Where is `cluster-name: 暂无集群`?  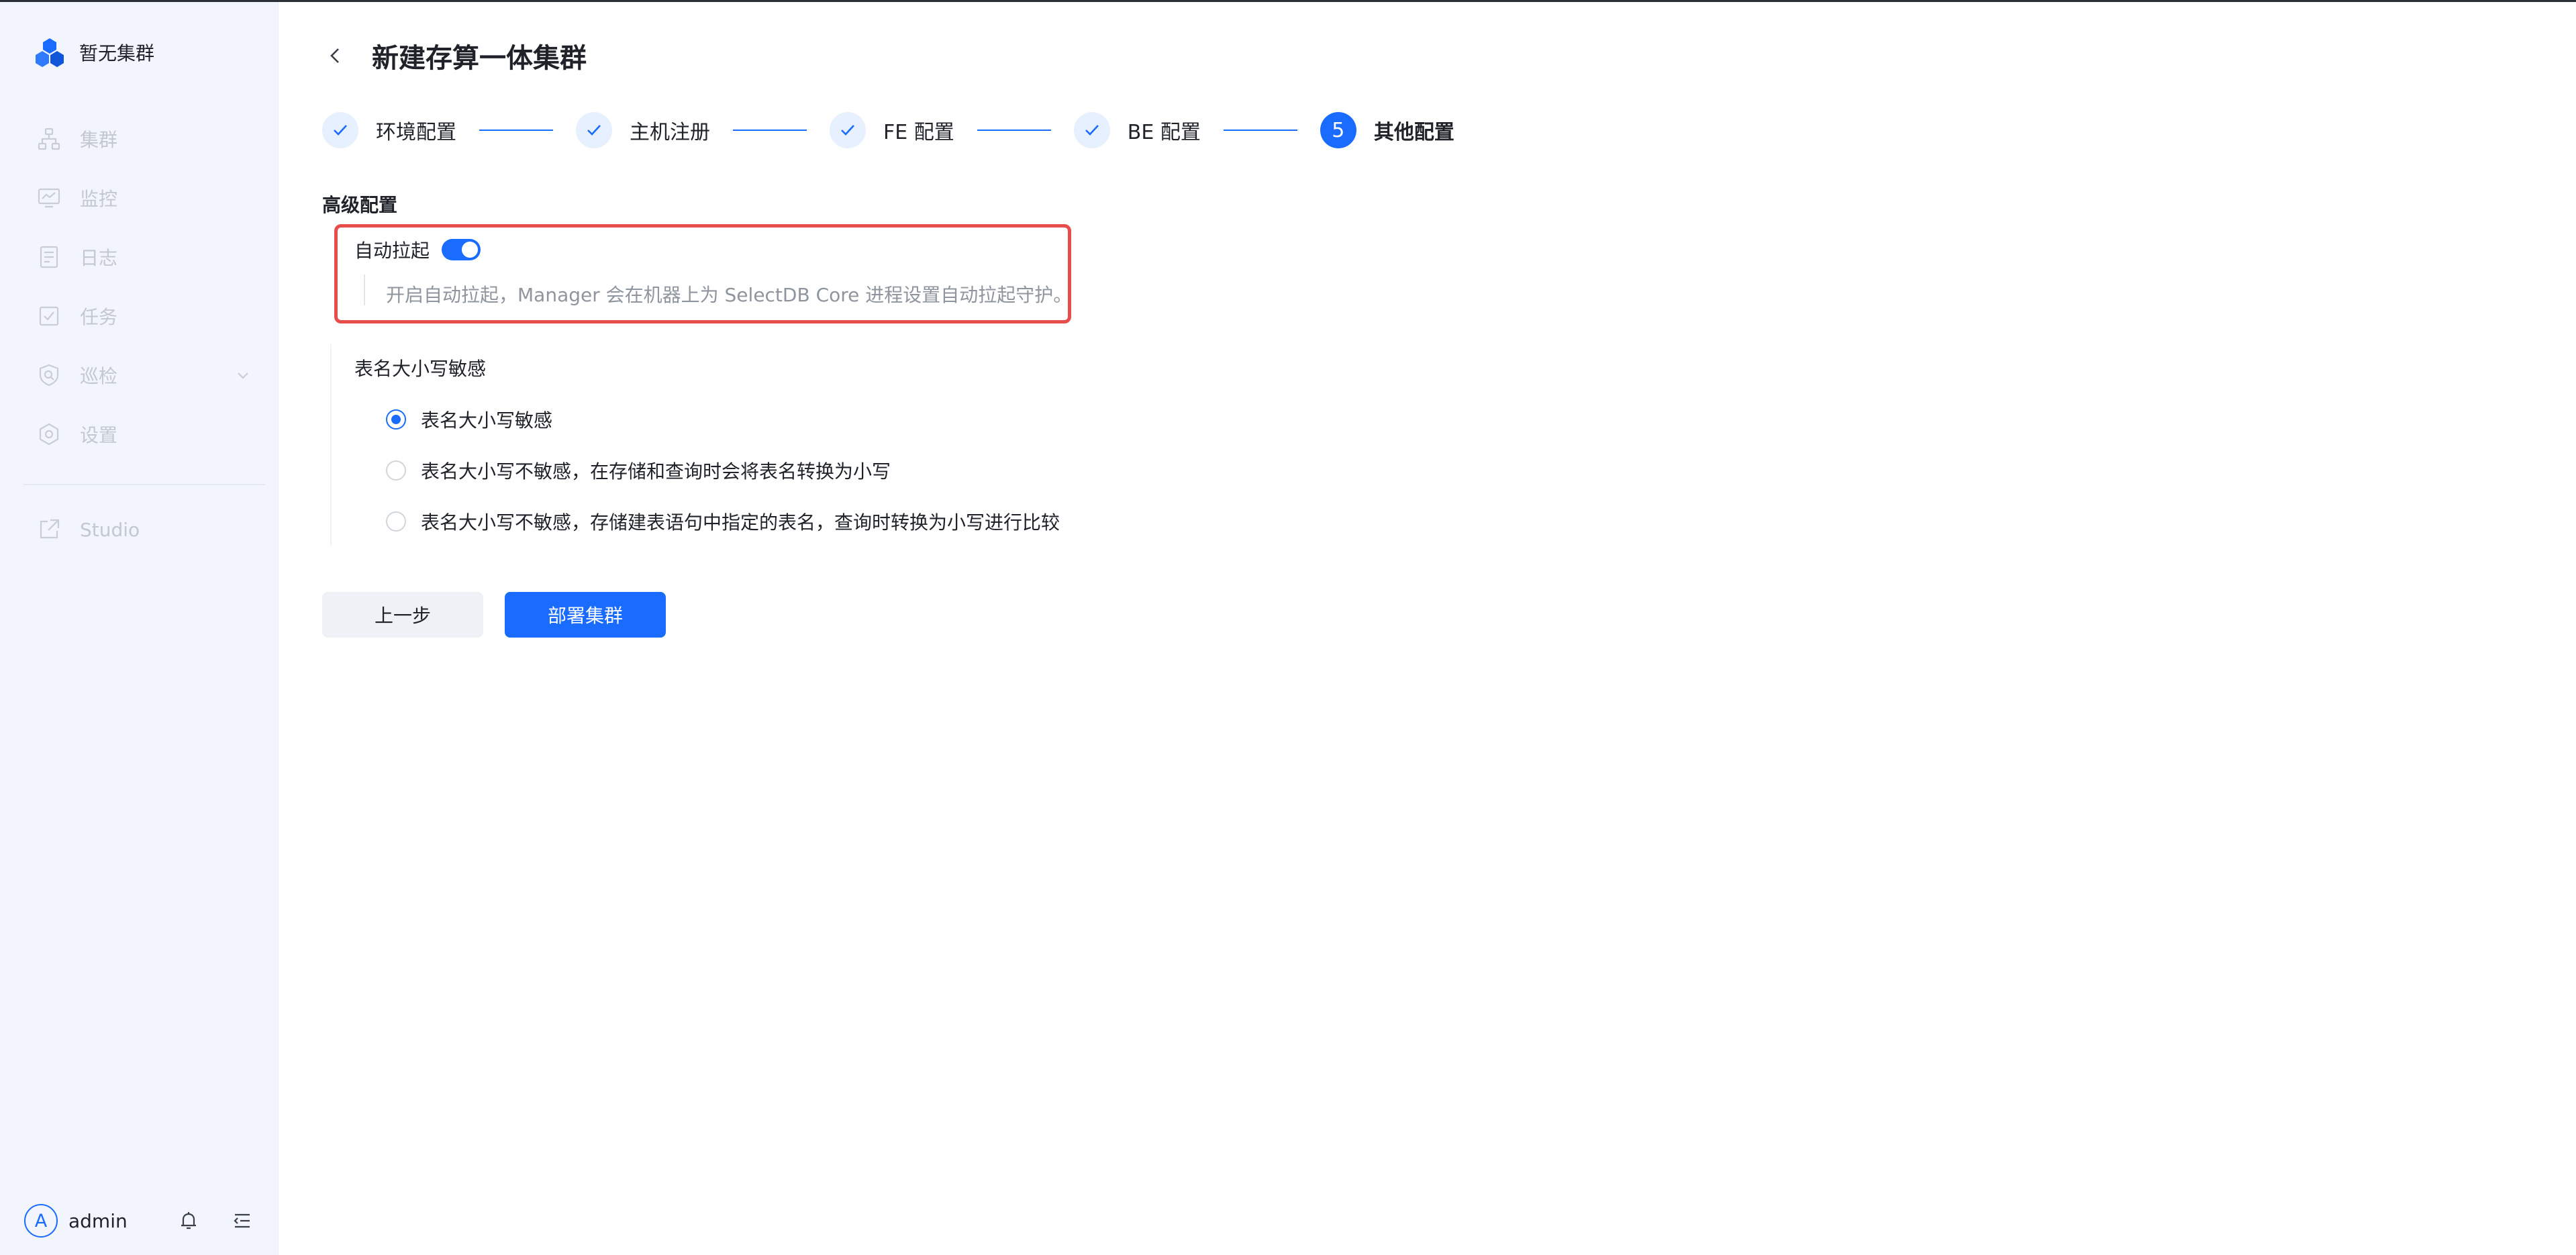 cluster-name: 暂无集群 is located at coordinates (117, 53).